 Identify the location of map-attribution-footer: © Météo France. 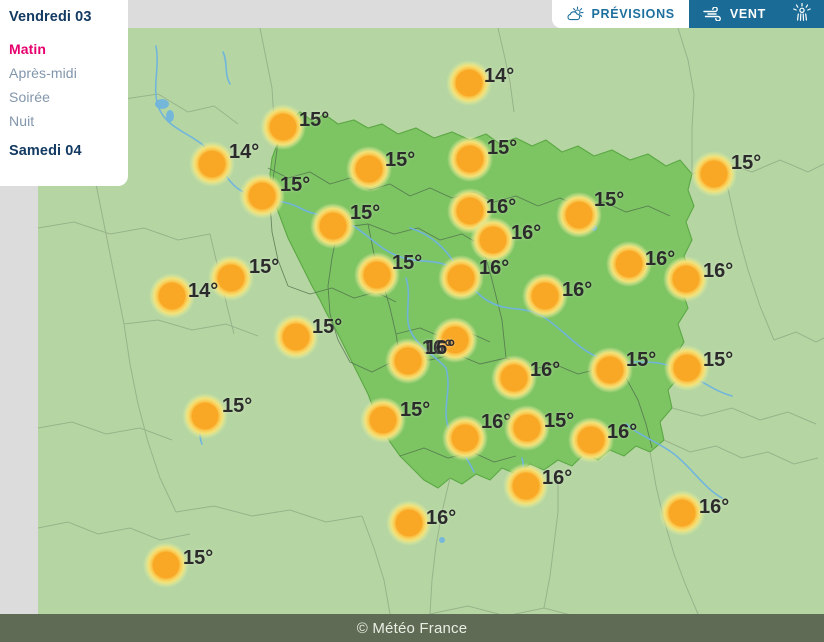
(412, 628).